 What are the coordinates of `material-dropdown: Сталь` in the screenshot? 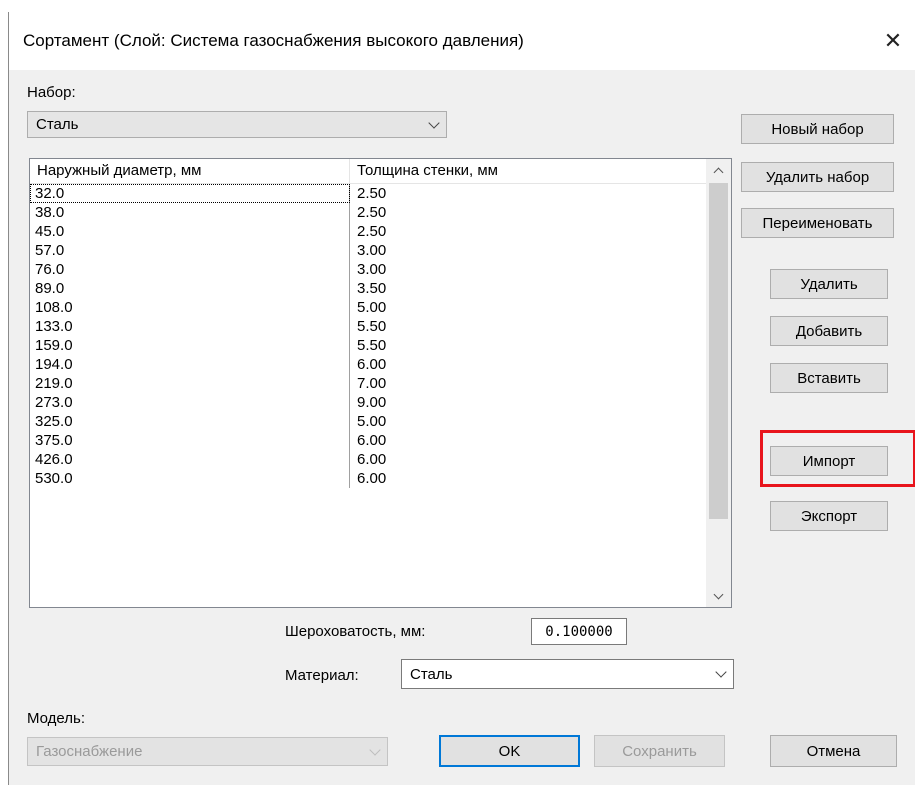 It's located at (567, 674).